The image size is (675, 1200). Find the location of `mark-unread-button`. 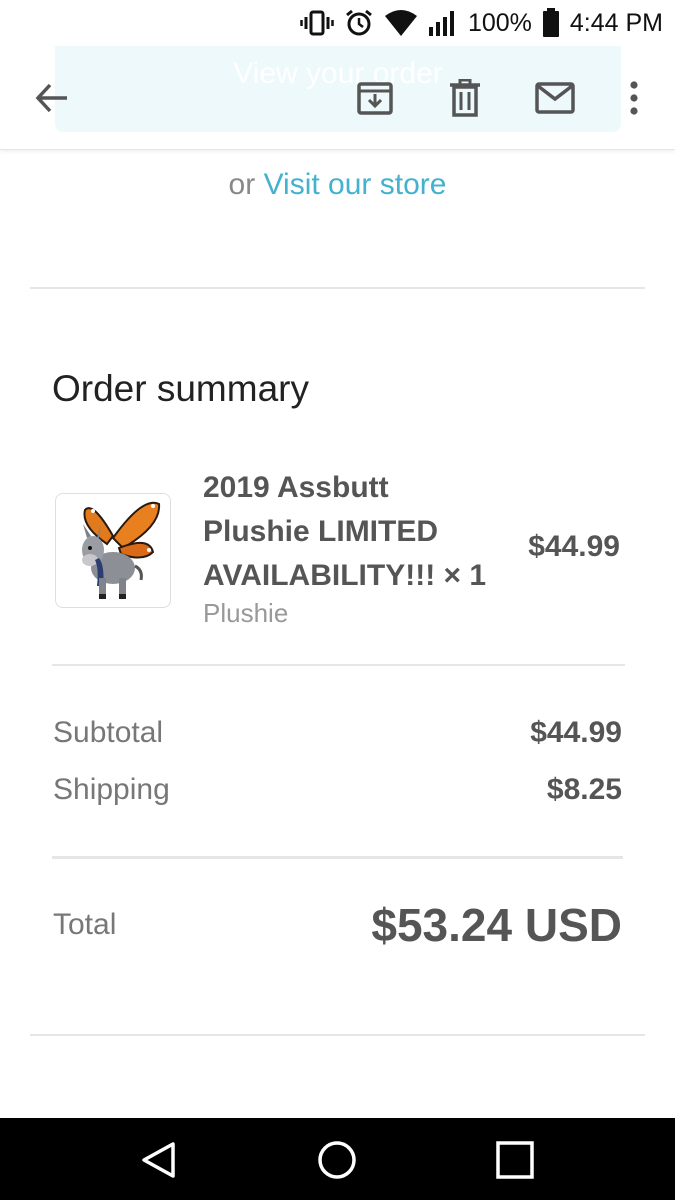

mark-unread-button is located at coordinates (555, 98).